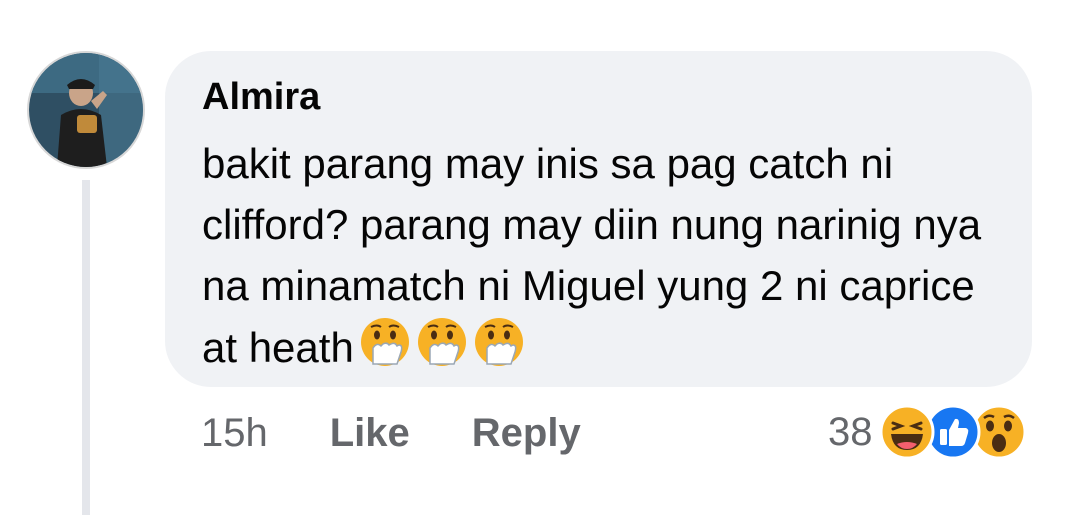  I want to click on comment-author: Almira, so click(599, 97).